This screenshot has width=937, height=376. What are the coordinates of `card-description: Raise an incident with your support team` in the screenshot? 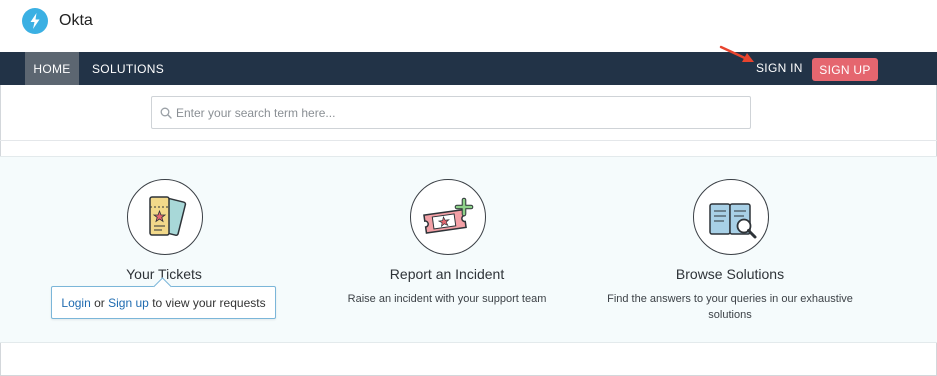 It's located at (447, 299).